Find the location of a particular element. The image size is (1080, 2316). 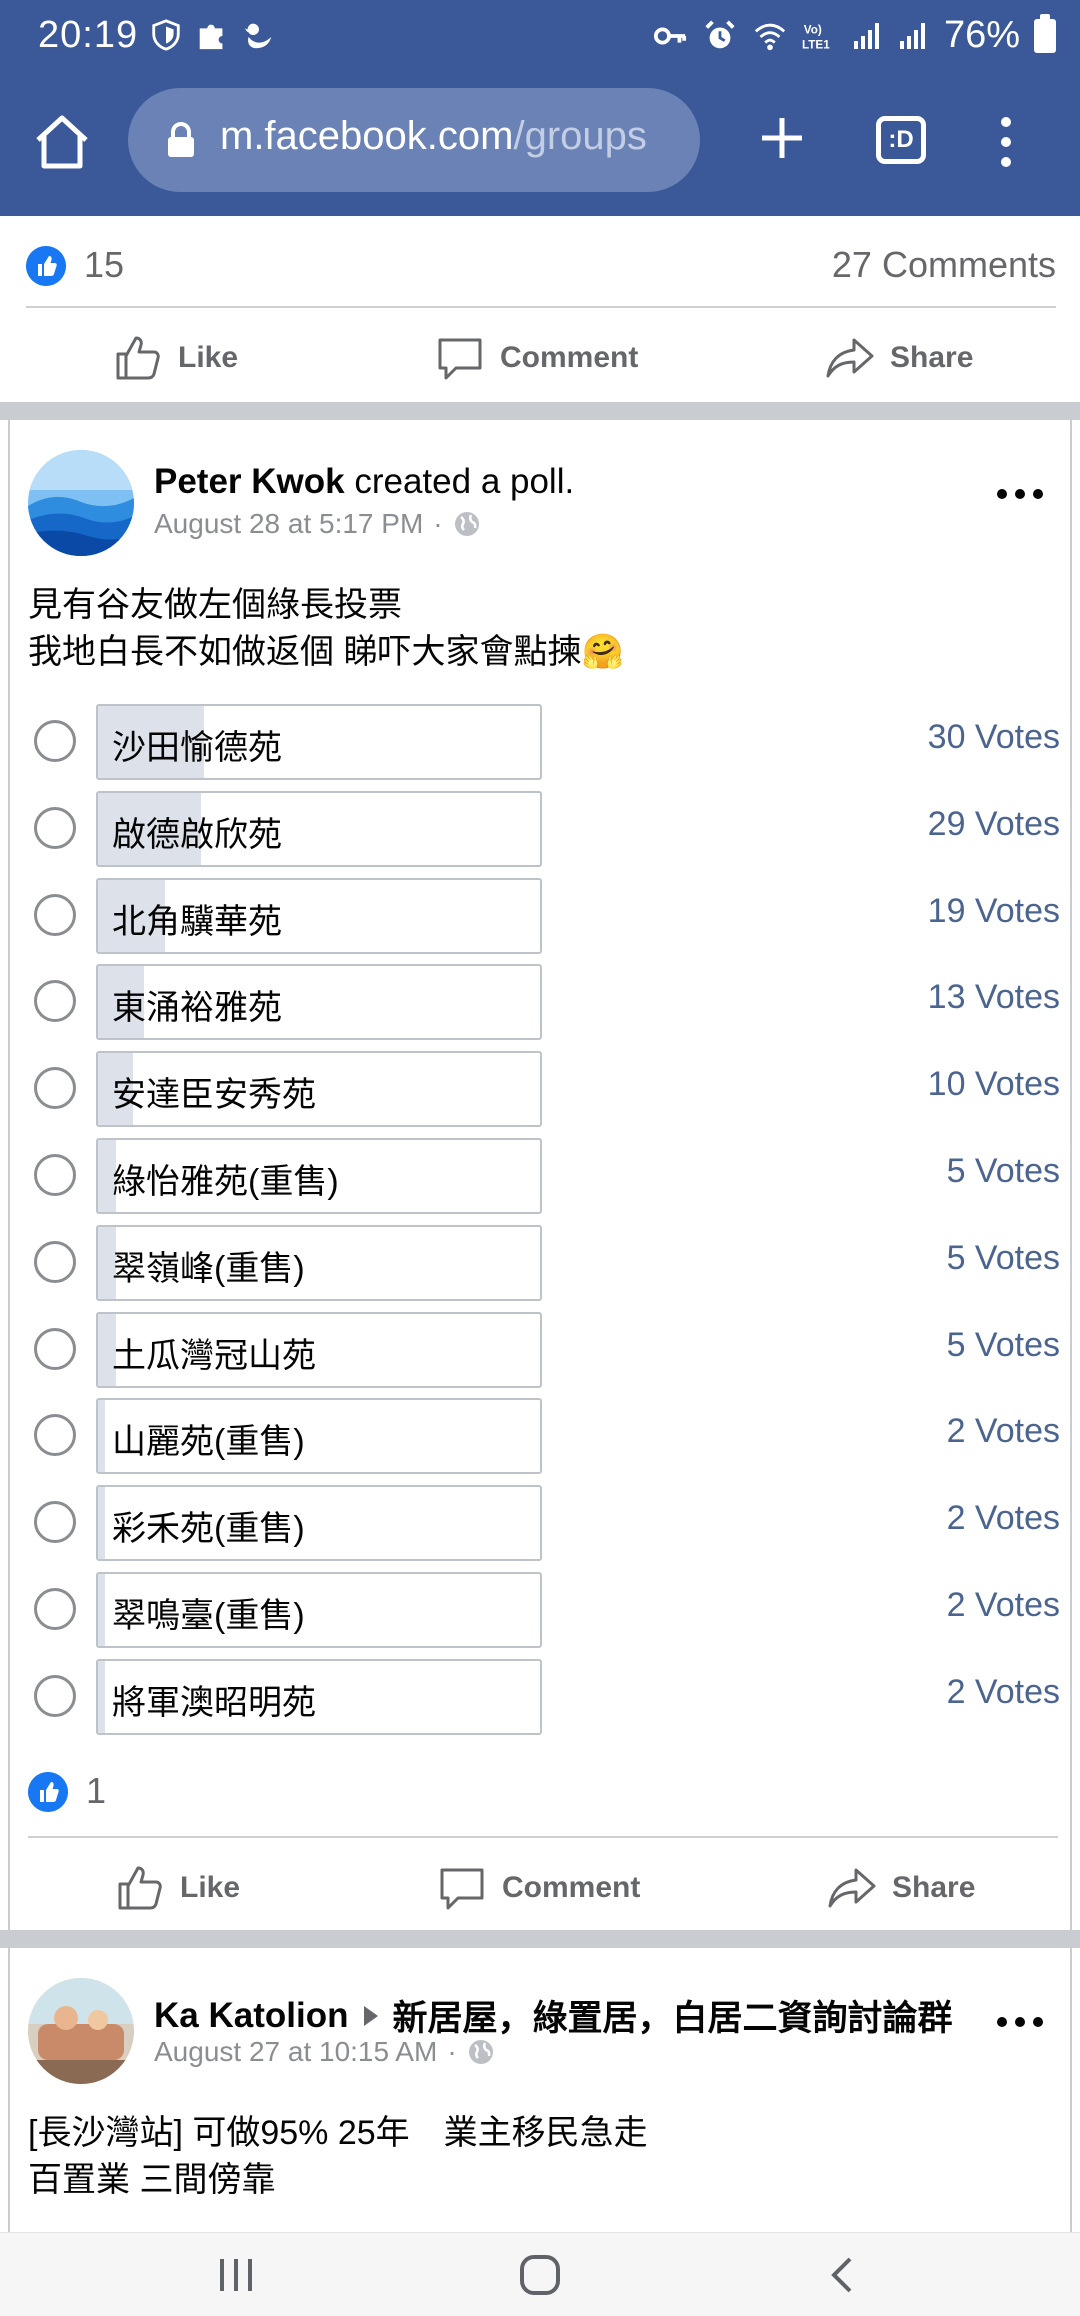

poll-option: 彩禾苑(重售) 2 Votes is located at coordinates (542, 1525).